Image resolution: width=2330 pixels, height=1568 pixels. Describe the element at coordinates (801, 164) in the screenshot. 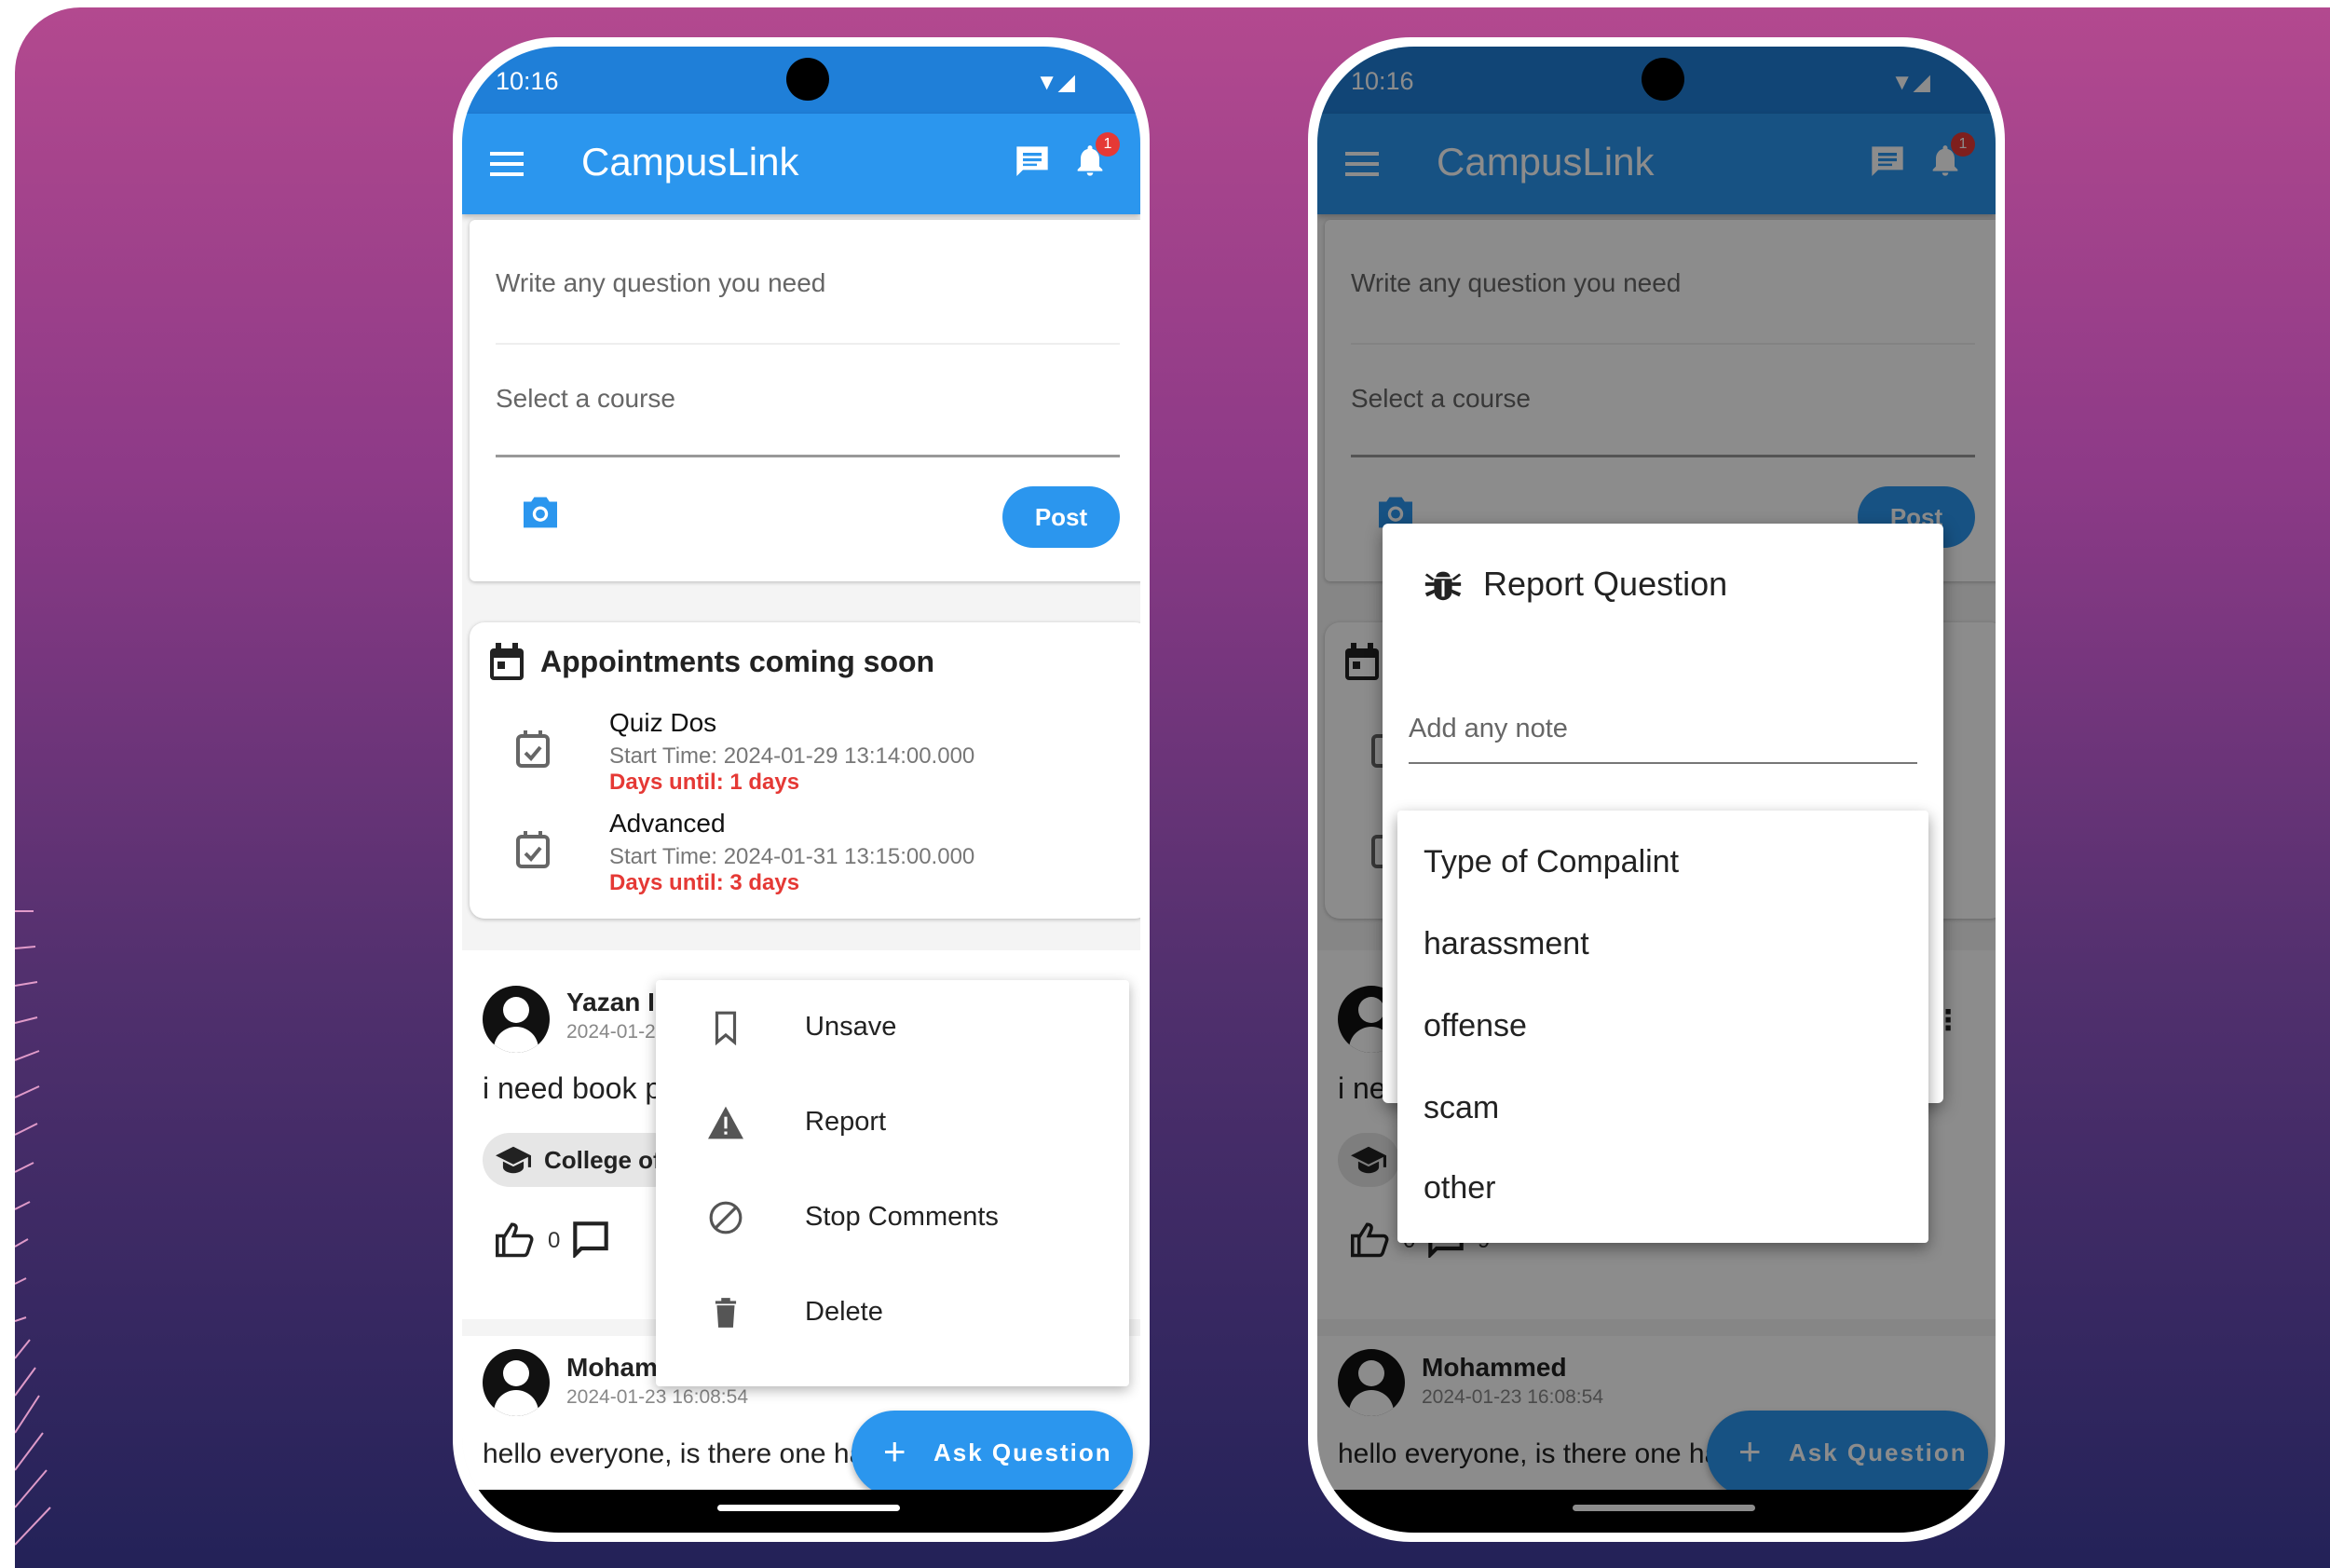

I see `app-bar: CampusLink 1` at that location.